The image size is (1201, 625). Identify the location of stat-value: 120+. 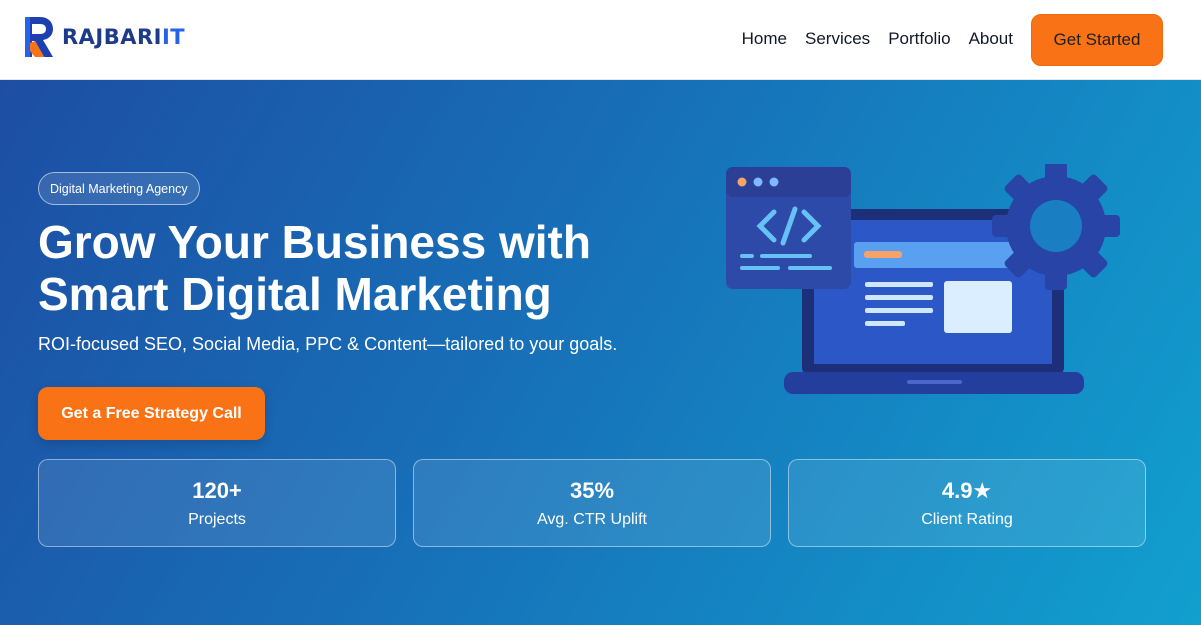
(217, 490).